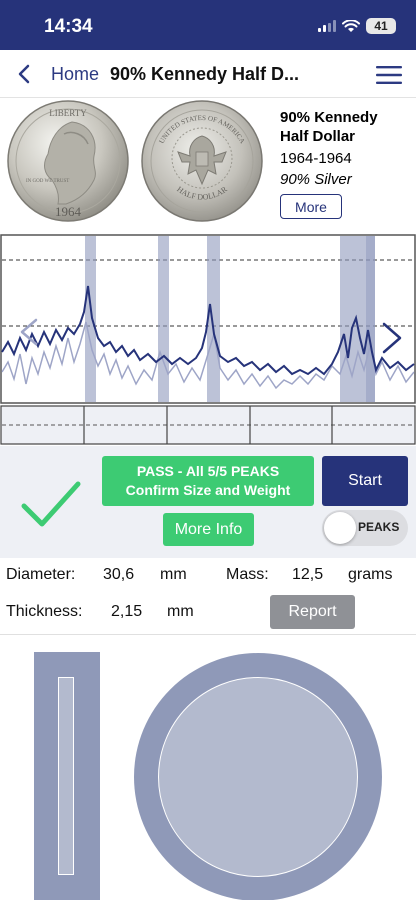  Describe the element at coordinates (312, 612) in the screenshot. I see `report-button: Report` at that location.